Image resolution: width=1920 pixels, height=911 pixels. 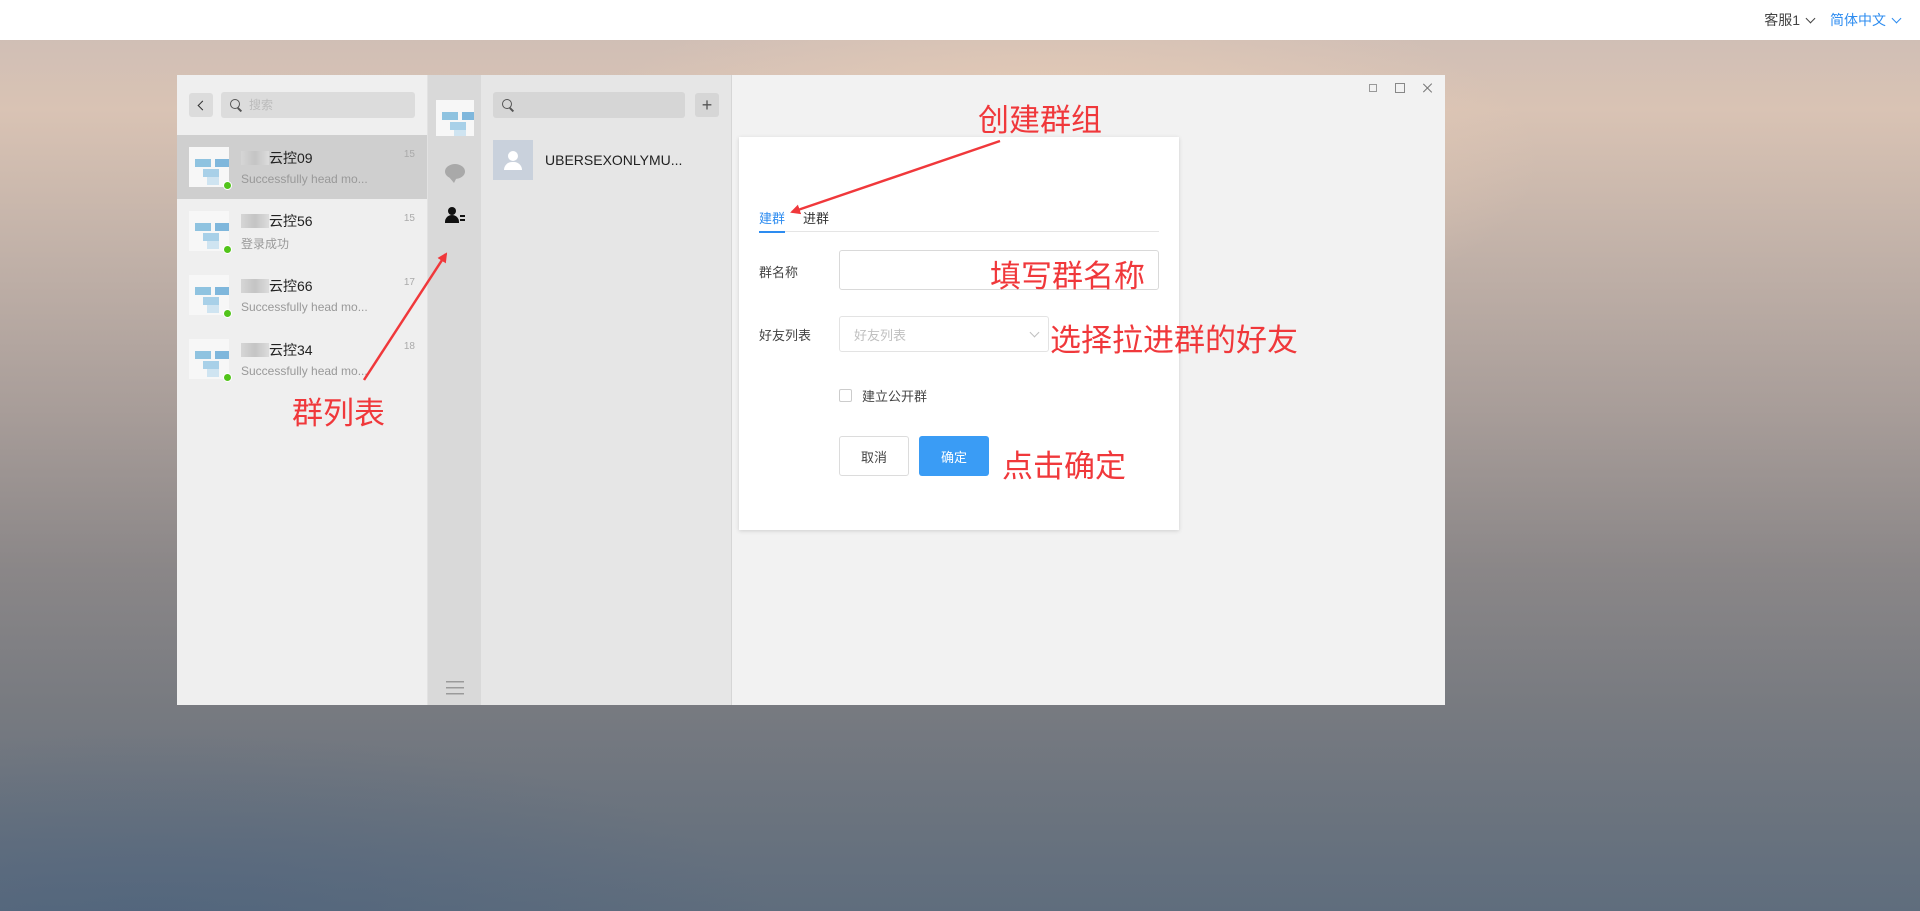 I want to click on chat-item: 云控56 登录成功 15, so click(x=302, y=231).